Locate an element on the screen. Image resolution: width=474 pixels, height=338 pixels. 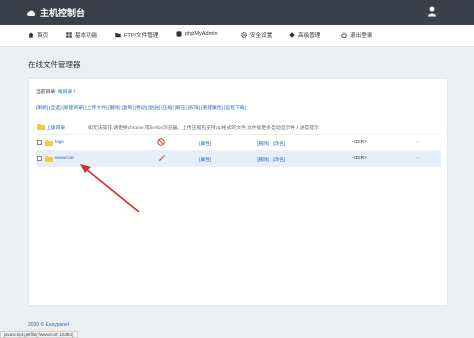
brand: 主机控制台 is located at coordinates (55, 12).